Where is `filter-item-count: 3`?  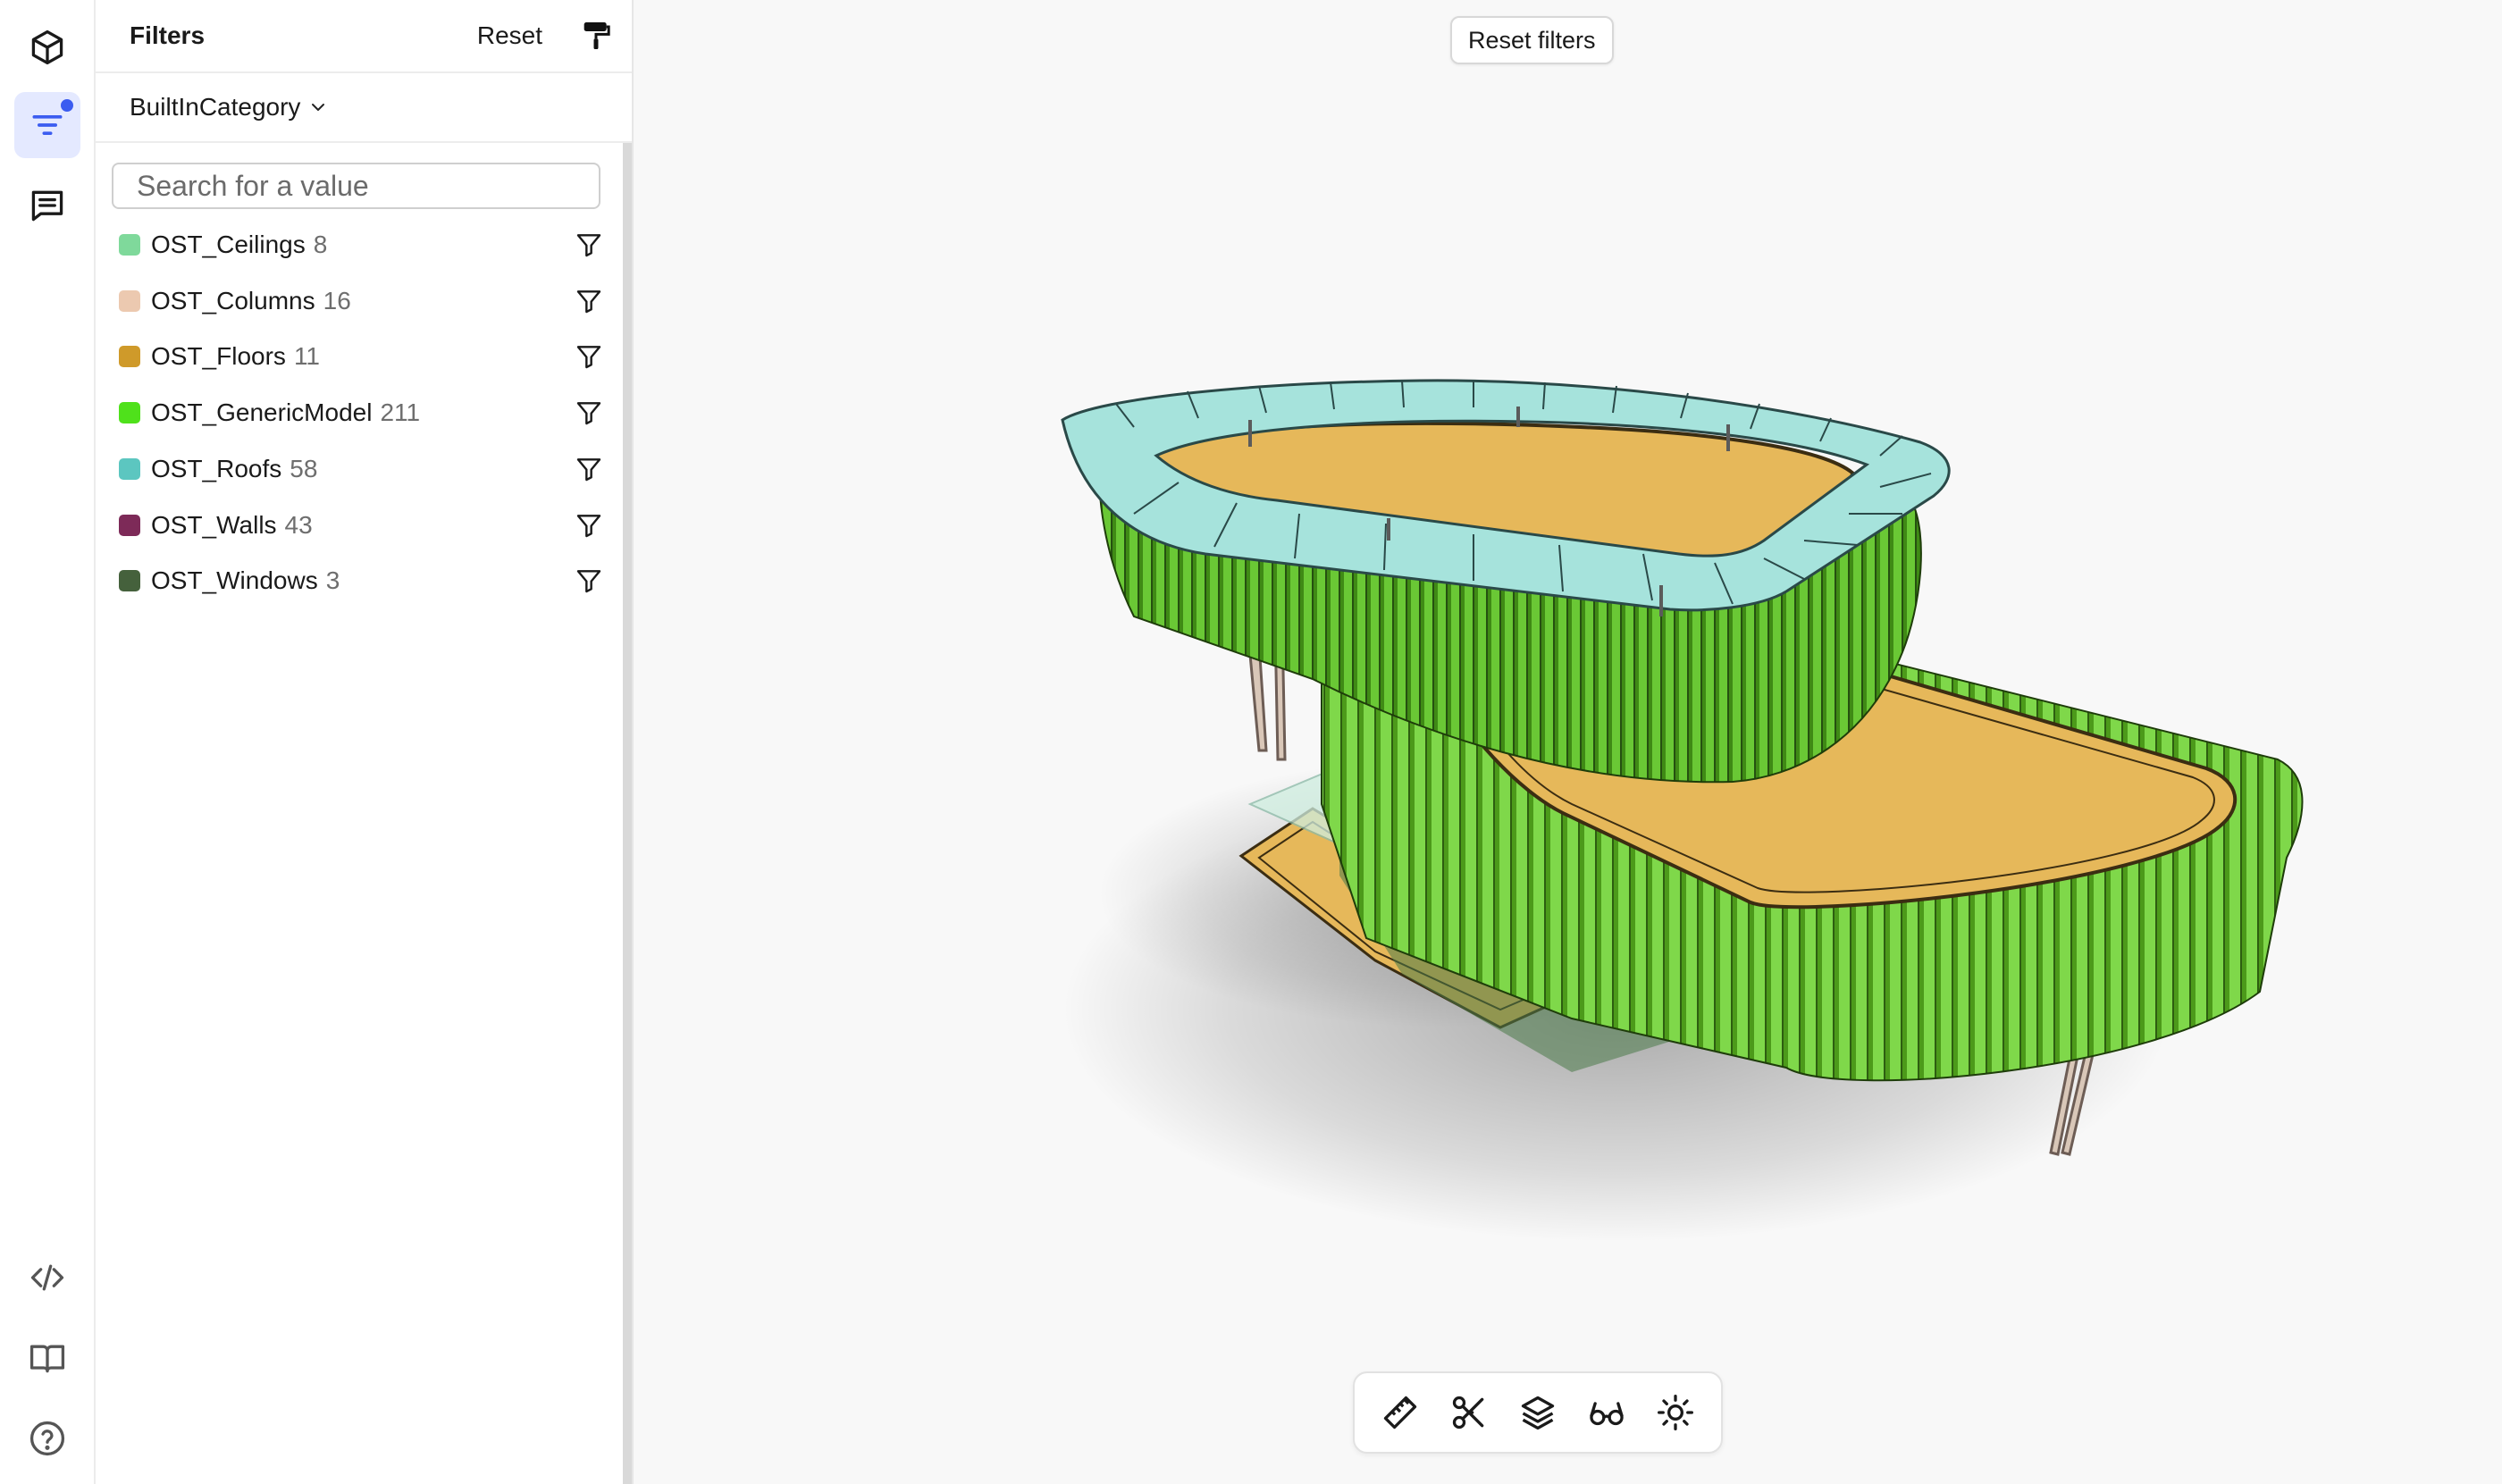 filter-item-count: 3 is located at coordinates (333, 581).